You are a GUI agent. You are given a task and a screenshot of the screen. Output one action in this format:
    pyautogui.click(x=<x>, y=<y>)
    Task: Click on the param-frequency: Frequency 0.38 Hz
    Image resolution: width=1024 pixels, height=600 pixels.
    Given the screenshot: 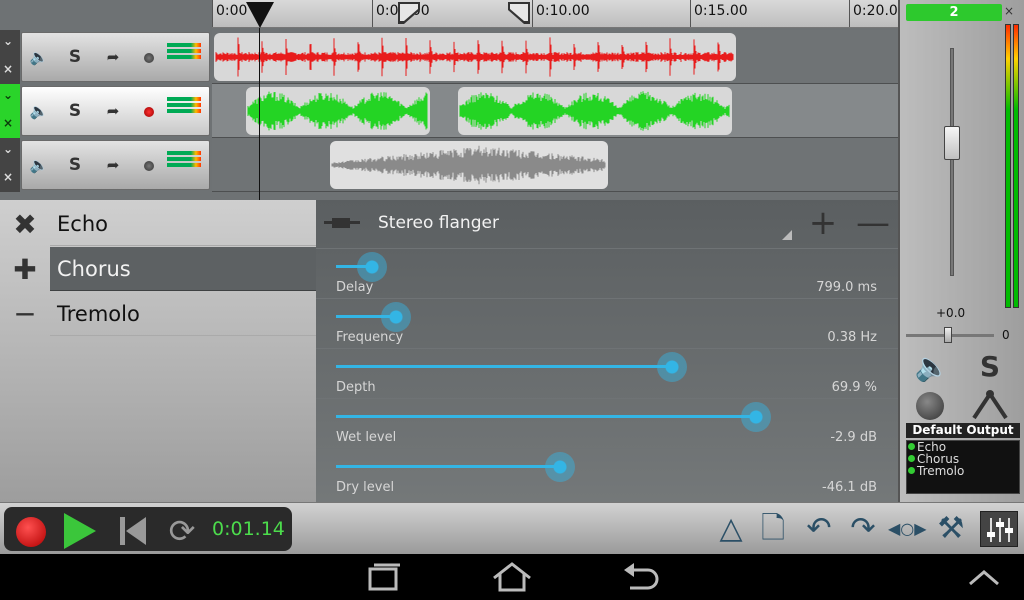 What is the action you would take?
    pyautogui.click(x=607, y=323)
    